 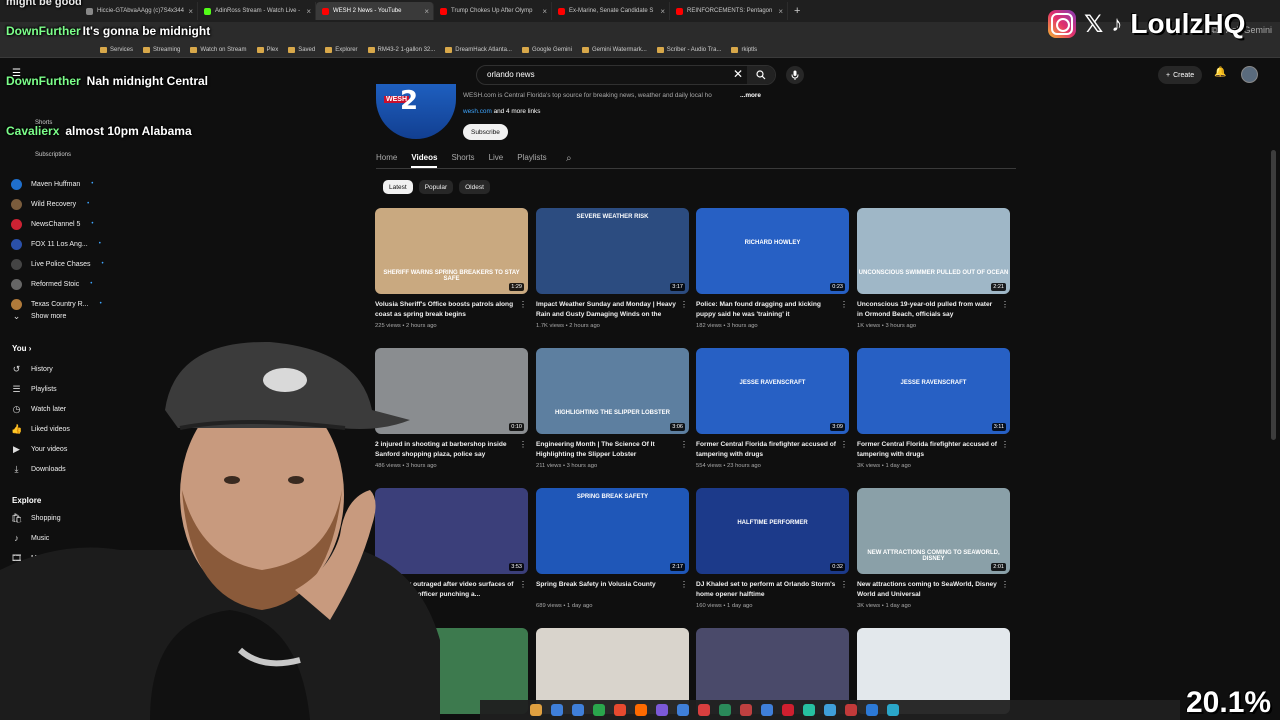 I want to click on video-thumbnail: SEVERE WEATHER RISK 3:17, so click(x=612, y=251).